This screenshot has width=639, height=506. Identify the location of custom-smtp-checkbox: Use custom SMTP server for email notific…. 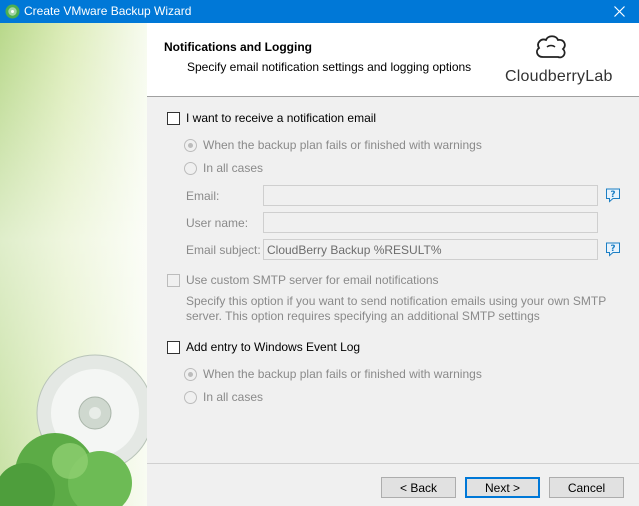
(303, 280).